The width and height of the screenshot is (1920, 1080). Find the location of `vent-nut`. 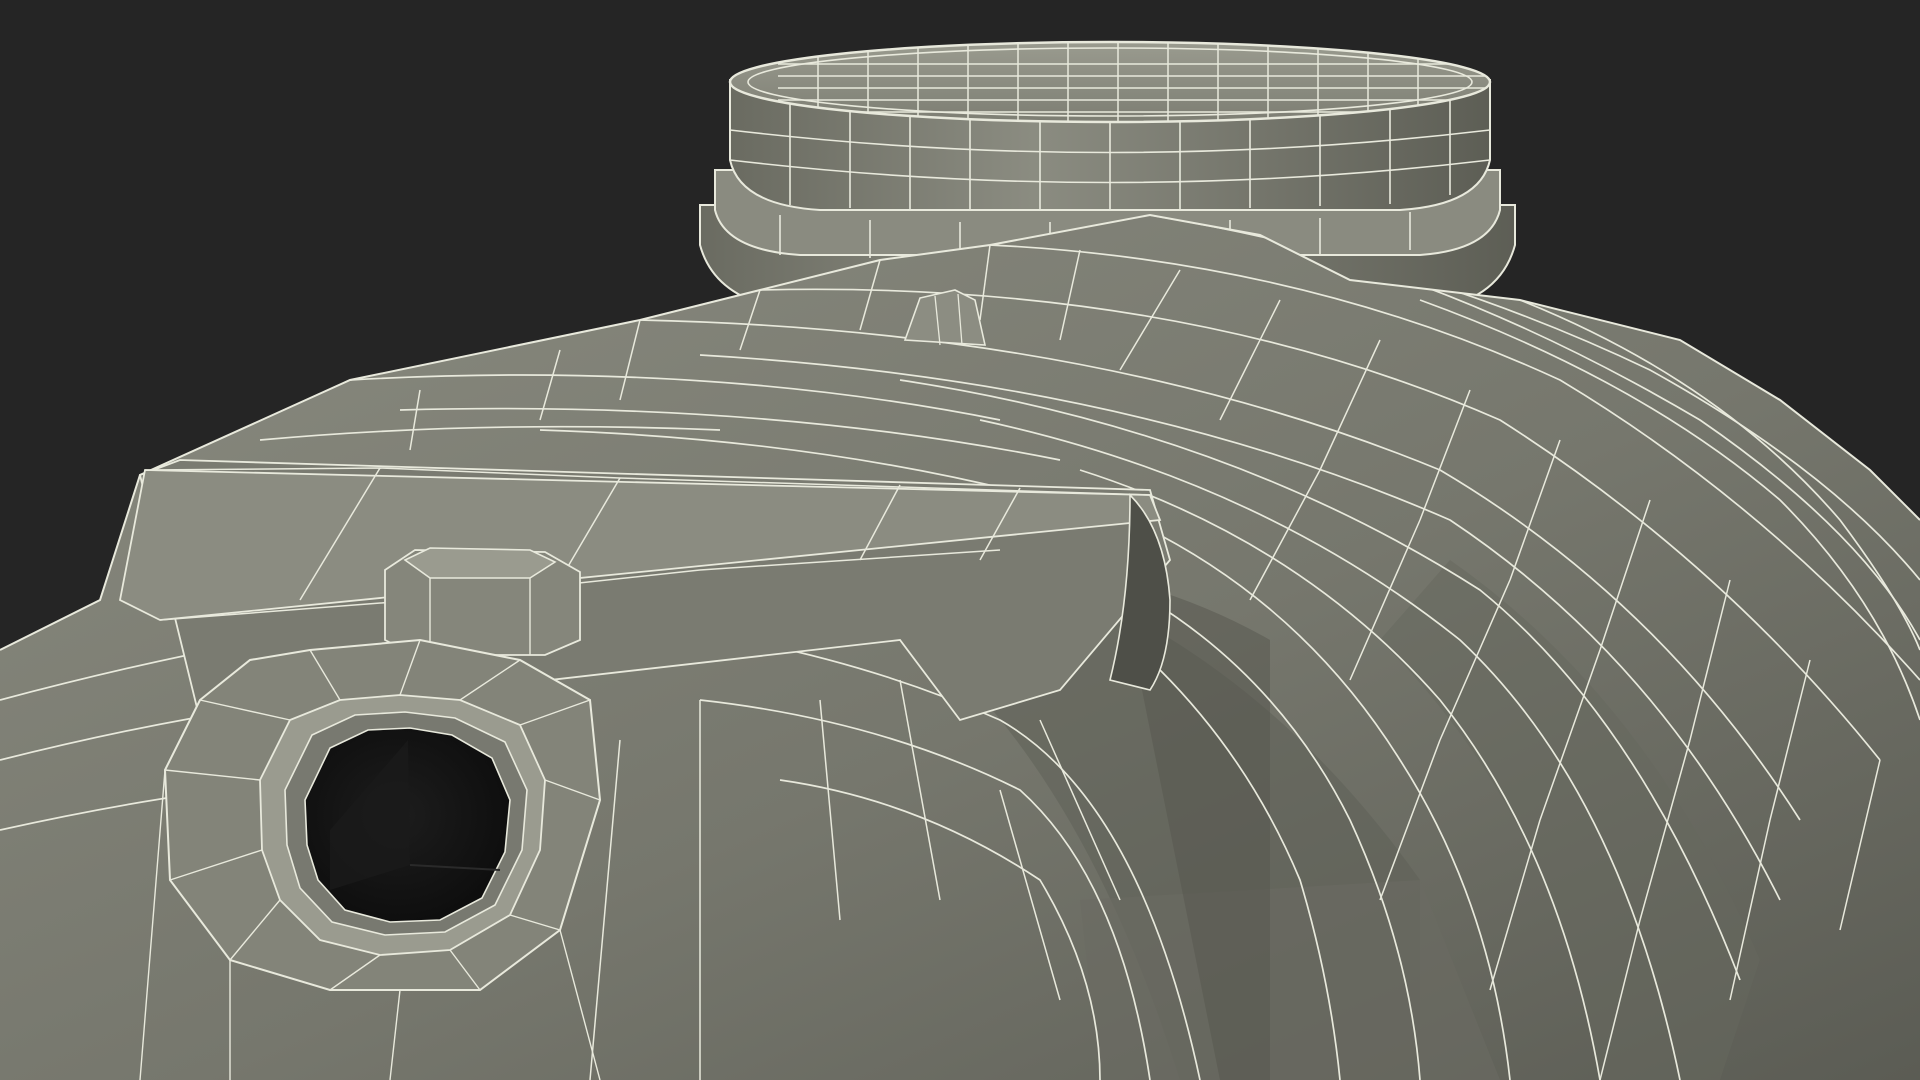

vent-nut is located at coordinates (482, 601).